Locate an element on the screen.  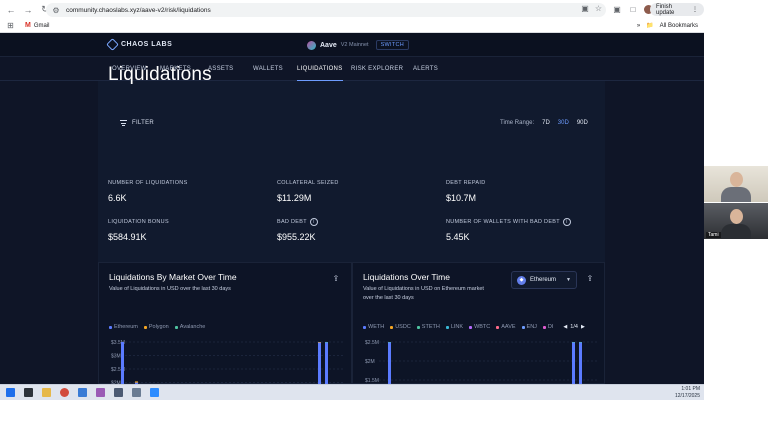
protocol-market: V2 Mainnet is located at coordinates (354, 45).